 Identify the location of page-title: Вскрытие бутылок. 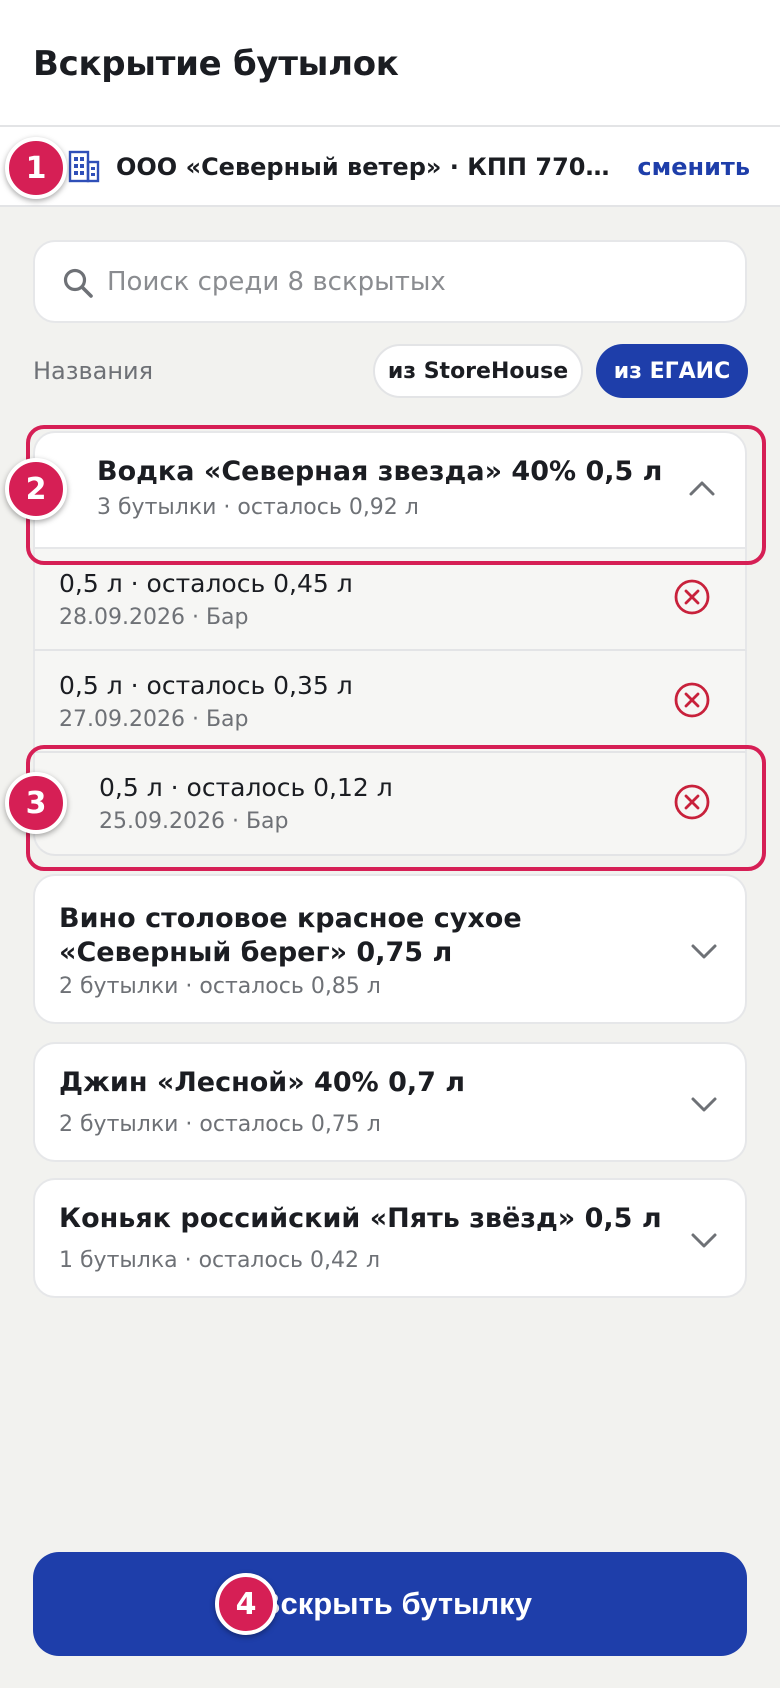
(216, 64).